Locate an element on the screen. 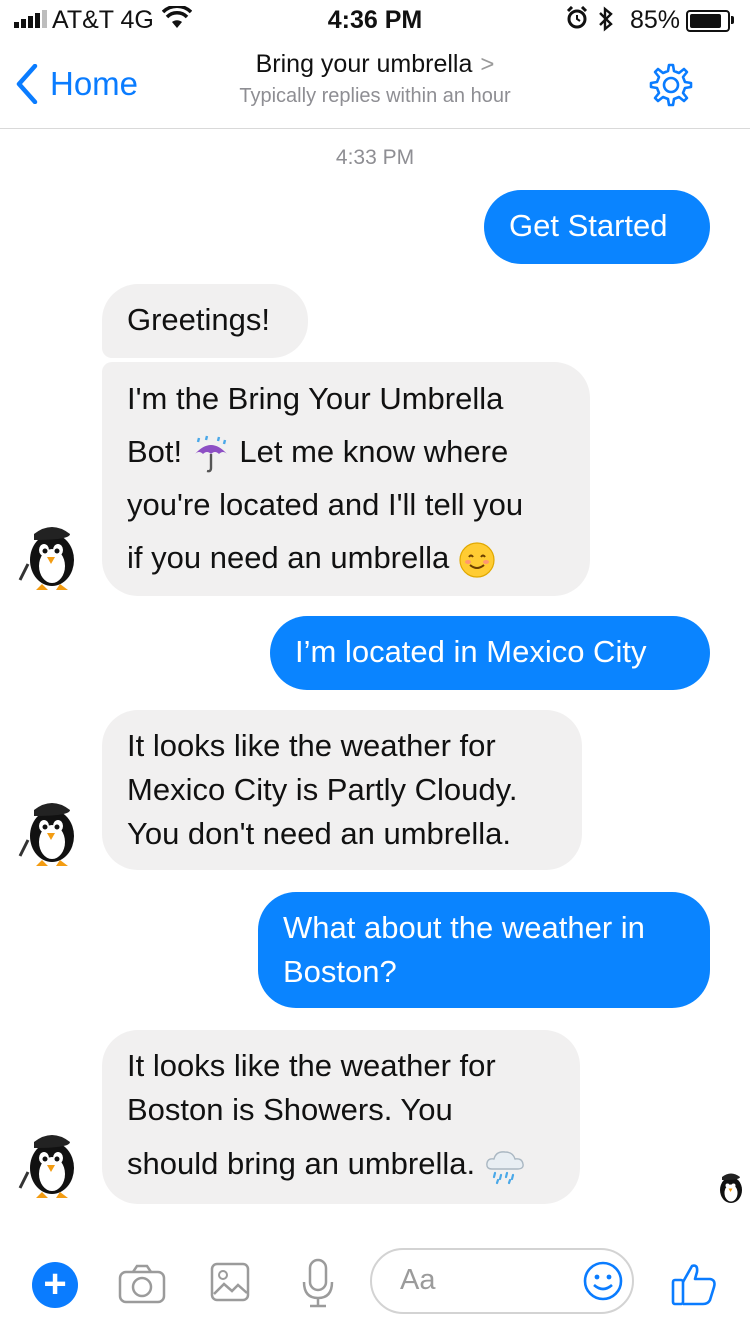  like-icon is located at coordinates (694, 1284).